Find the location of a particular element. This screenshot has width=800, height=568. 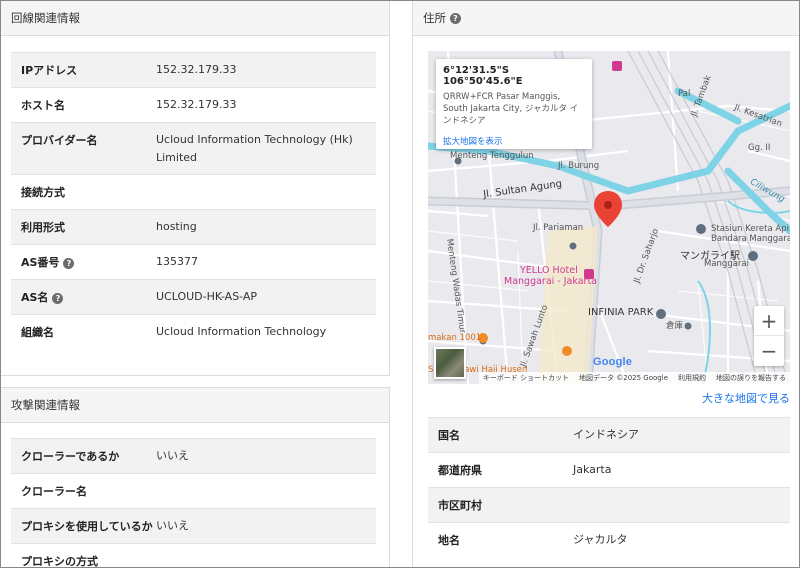

plus-icon: + is located at coordinates (769, 321).